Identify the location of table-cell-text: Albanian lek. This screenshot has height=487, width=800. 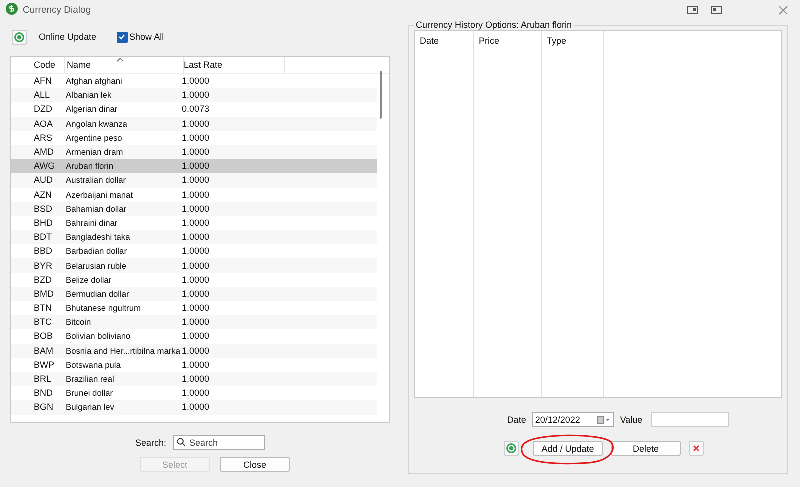
(89, 95).